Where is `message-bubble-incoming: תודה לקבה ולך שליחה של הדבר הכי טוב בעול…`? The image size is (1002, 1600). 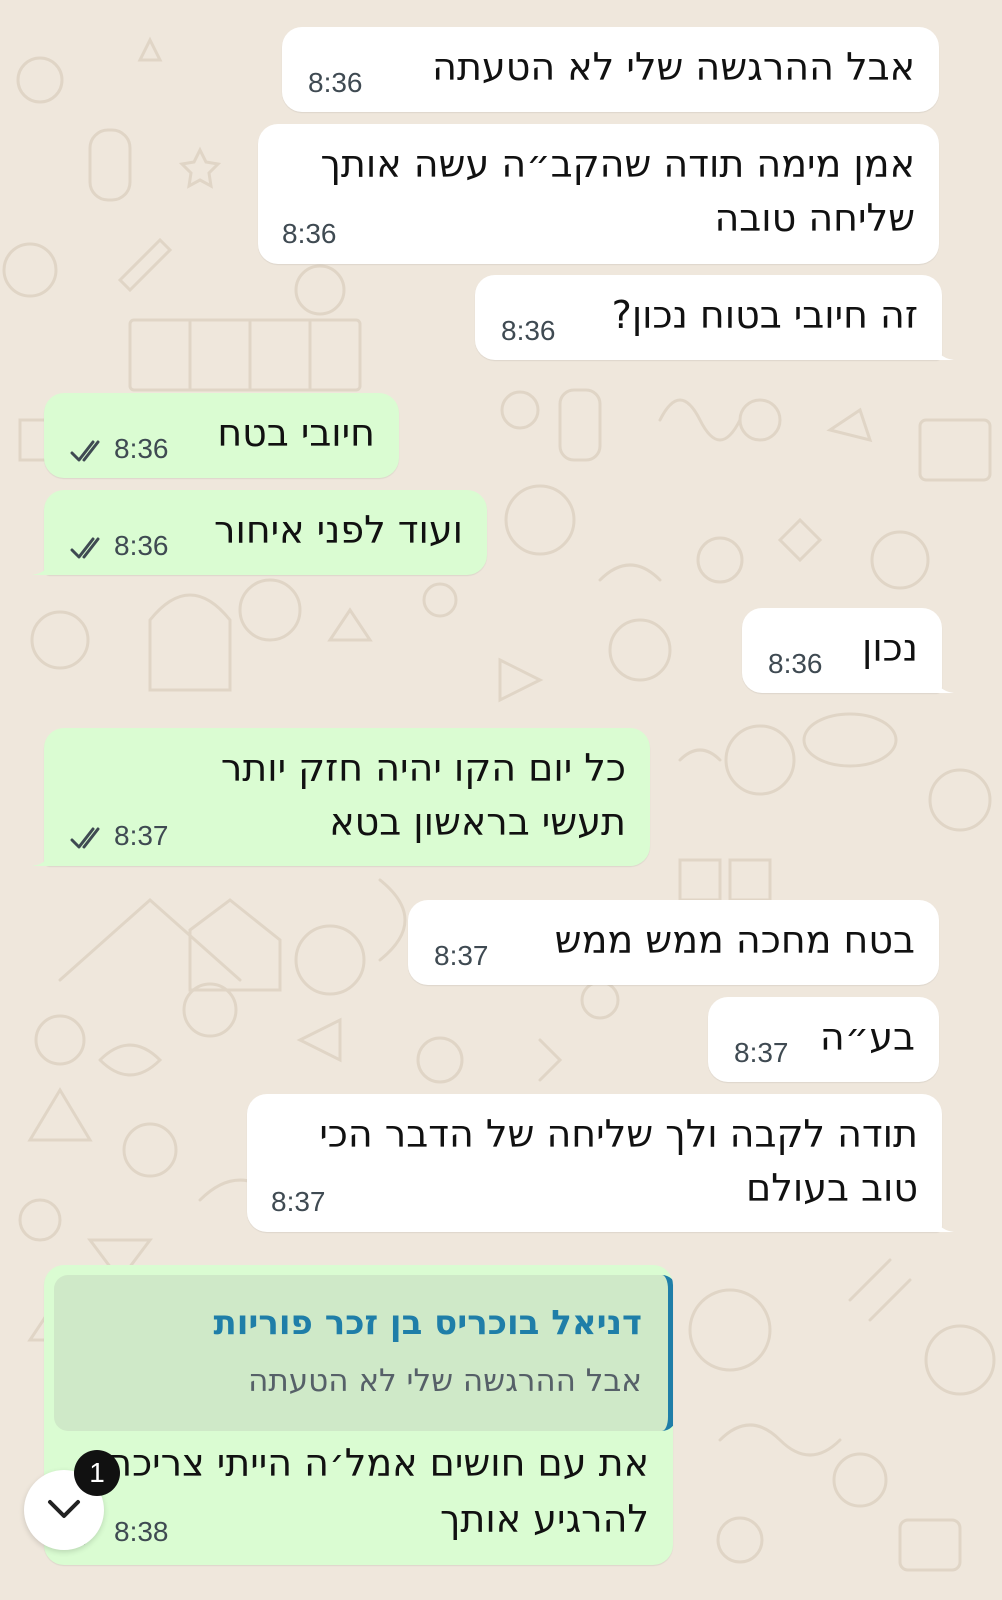 message-bubble-incoming: תודה לקבה ולך שליחה של הדבר הכי טוב בעול… is located at coordinates (600, 1163).